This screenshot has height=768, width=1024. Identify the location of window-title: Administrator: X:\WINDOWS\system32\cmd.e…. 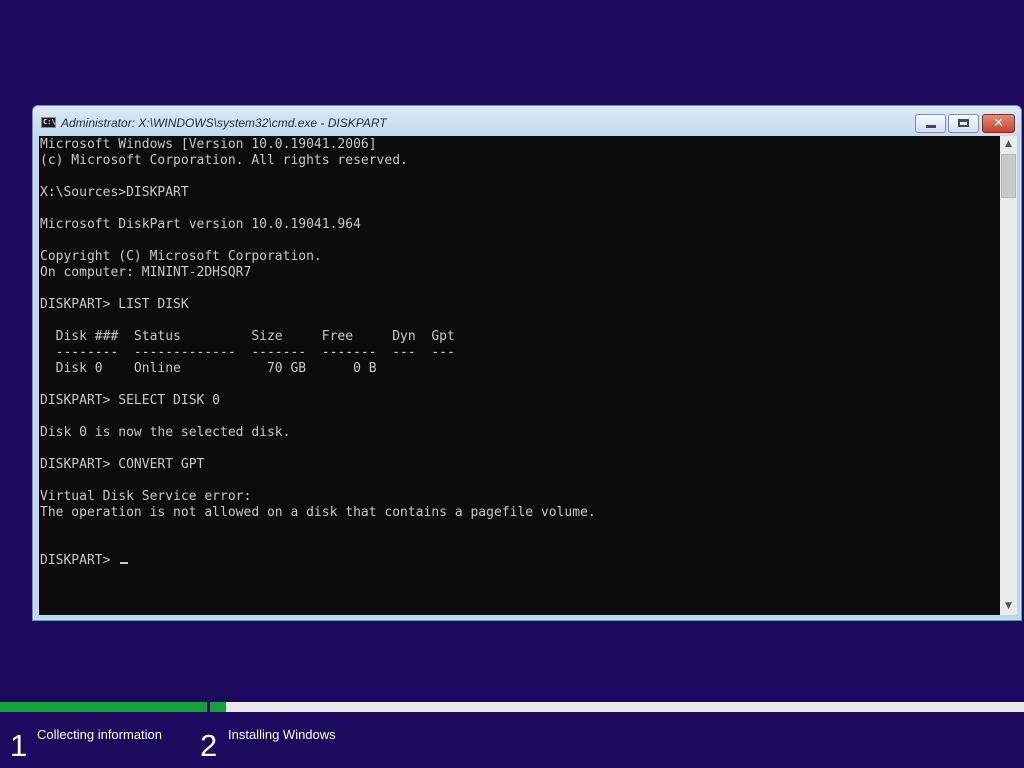
(224, 123).